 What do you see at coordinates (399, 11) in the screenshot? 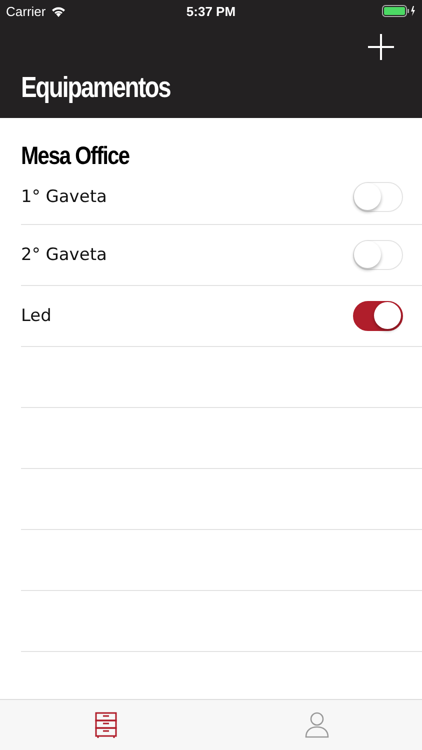
I see `battery-icon` at bounding box center [399, 11].